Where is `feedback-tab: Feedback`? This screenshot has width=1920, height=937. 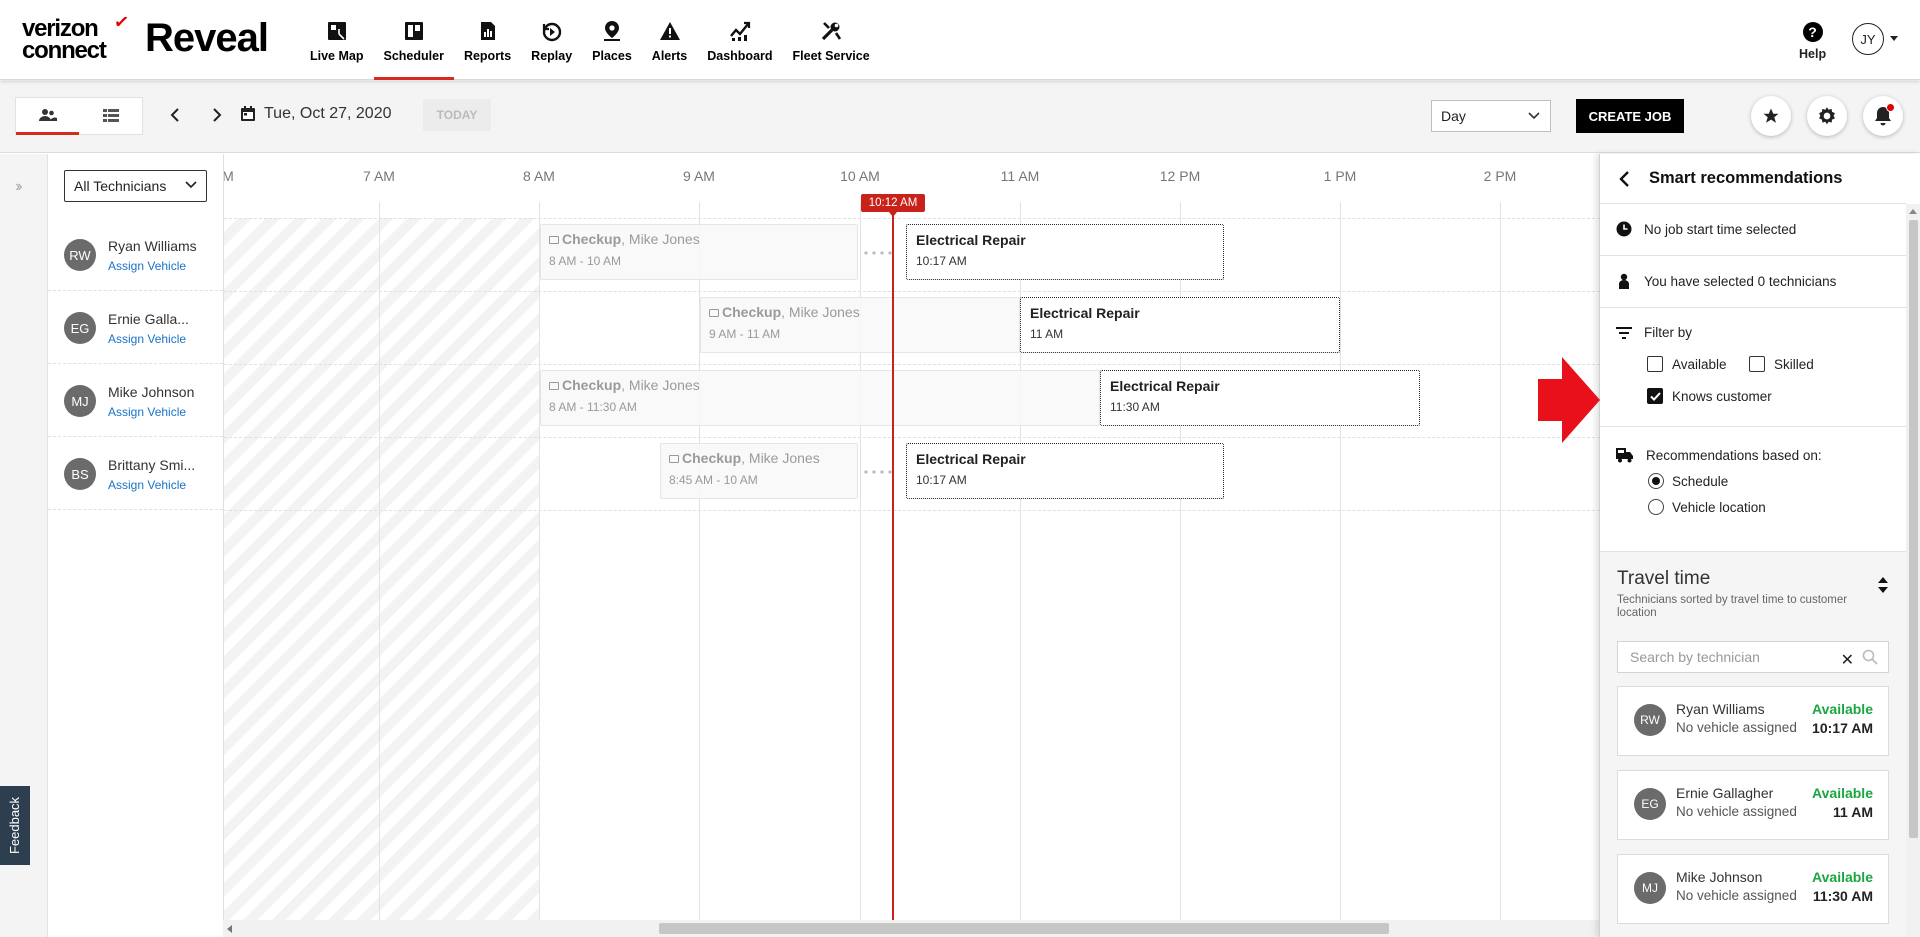 feedback-tab: Feedback is located at coordinates (15, 825).